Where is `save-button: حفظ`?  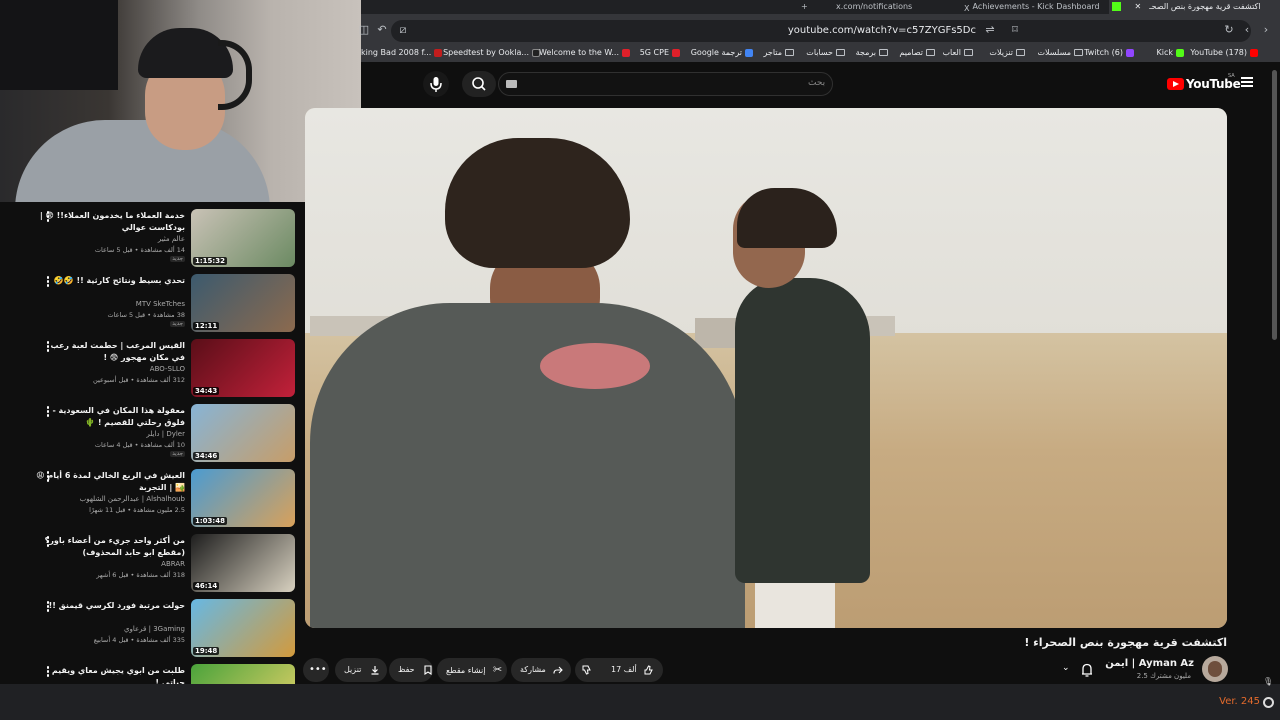
save-button: حفظ is located at coordinates (411, 670).